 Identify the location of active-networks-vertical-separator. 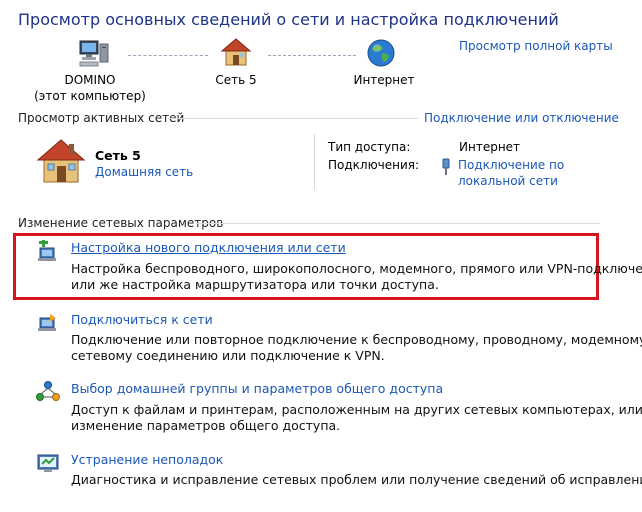
(314, 162).